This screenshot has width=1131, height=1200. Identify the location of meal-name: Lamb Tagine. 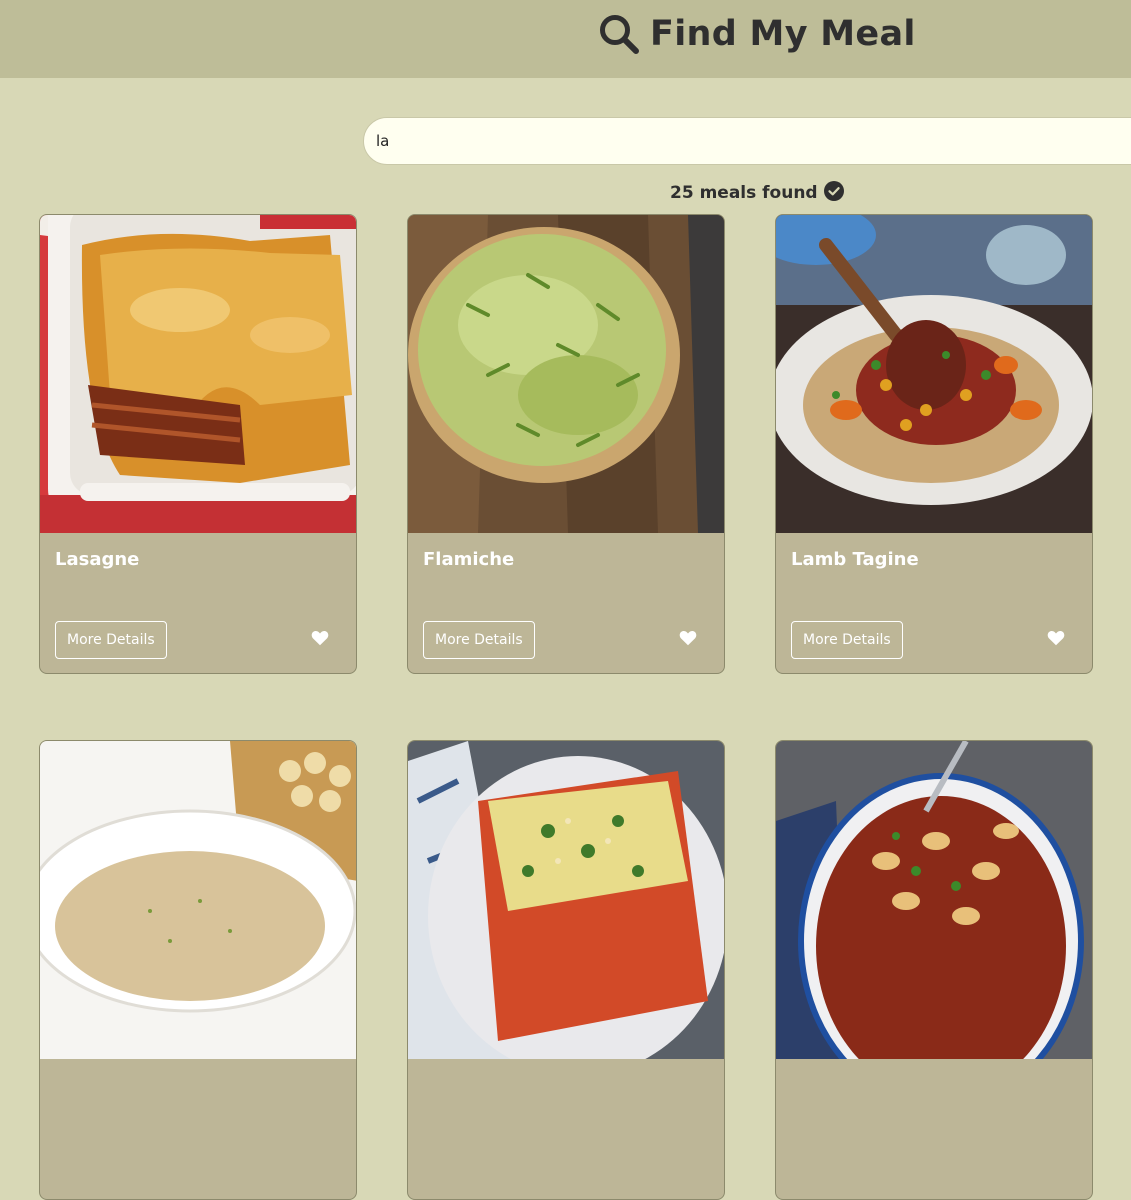
(855, 559).